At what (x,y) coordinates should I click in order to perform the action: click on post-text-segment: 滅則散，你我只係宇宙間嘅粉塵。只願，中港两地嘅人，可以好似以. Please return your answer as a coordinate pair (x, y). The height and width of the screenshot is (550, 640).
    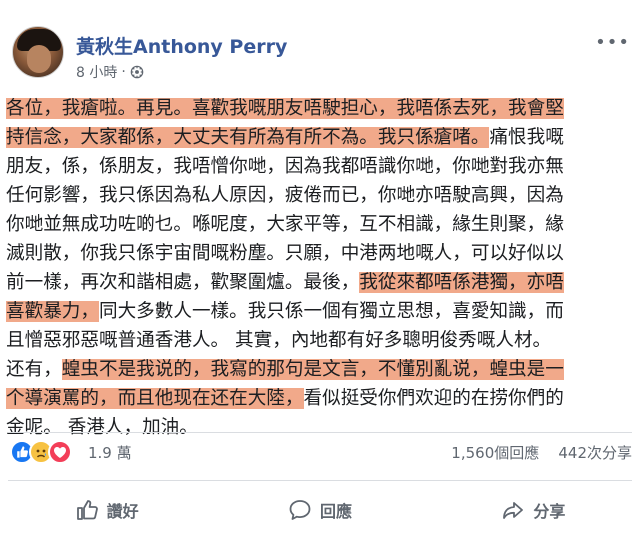
    Looking at the image, I should click on (285, 253).